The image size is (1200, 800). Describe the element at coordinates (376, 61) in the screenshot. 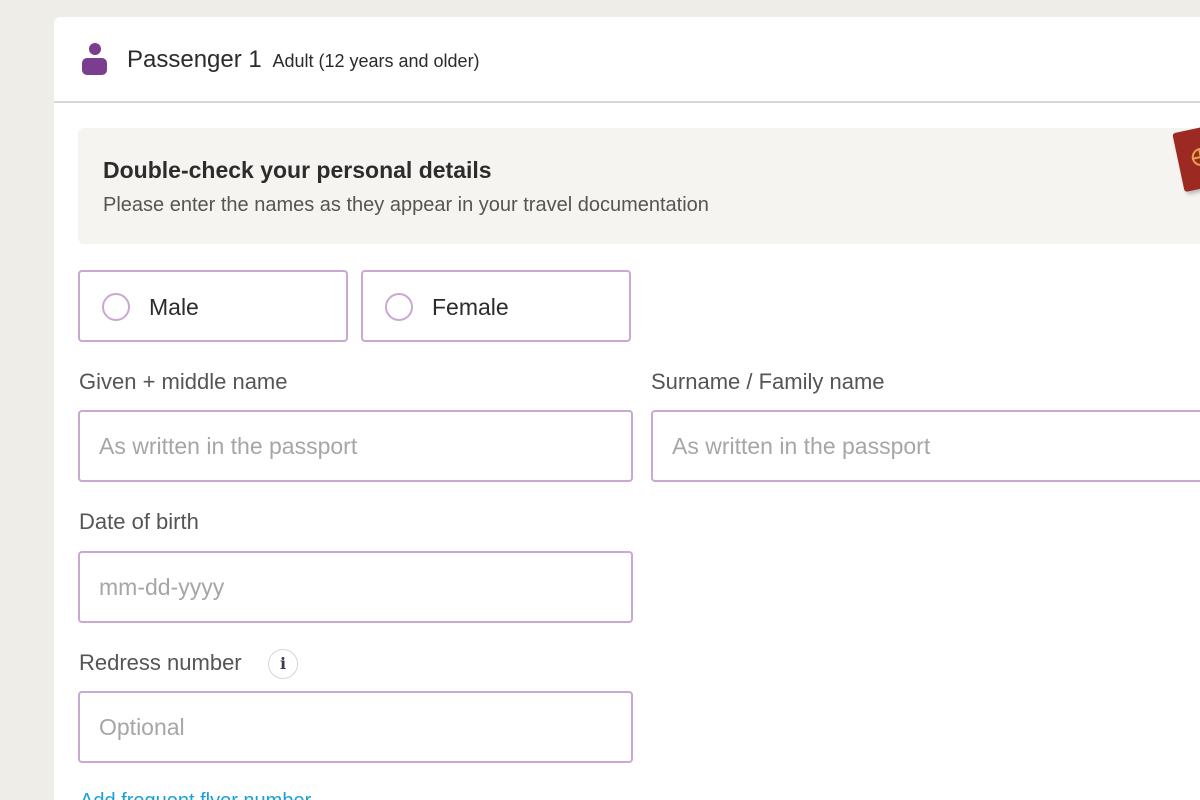

I see `passenger-subtitle: Adult (12 years and older)` at that location.